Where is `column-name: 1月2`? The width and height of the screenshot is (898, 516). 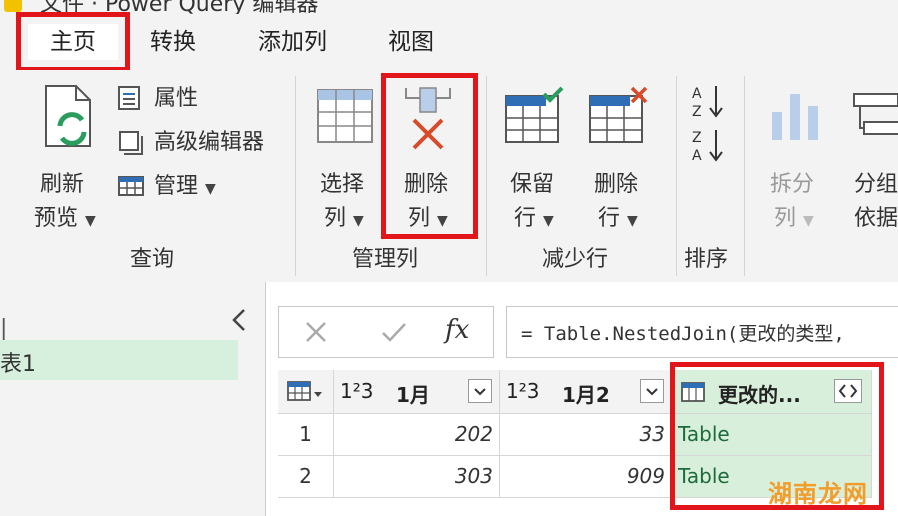
column-name: 1月2 is located at coordinates (586, 395).